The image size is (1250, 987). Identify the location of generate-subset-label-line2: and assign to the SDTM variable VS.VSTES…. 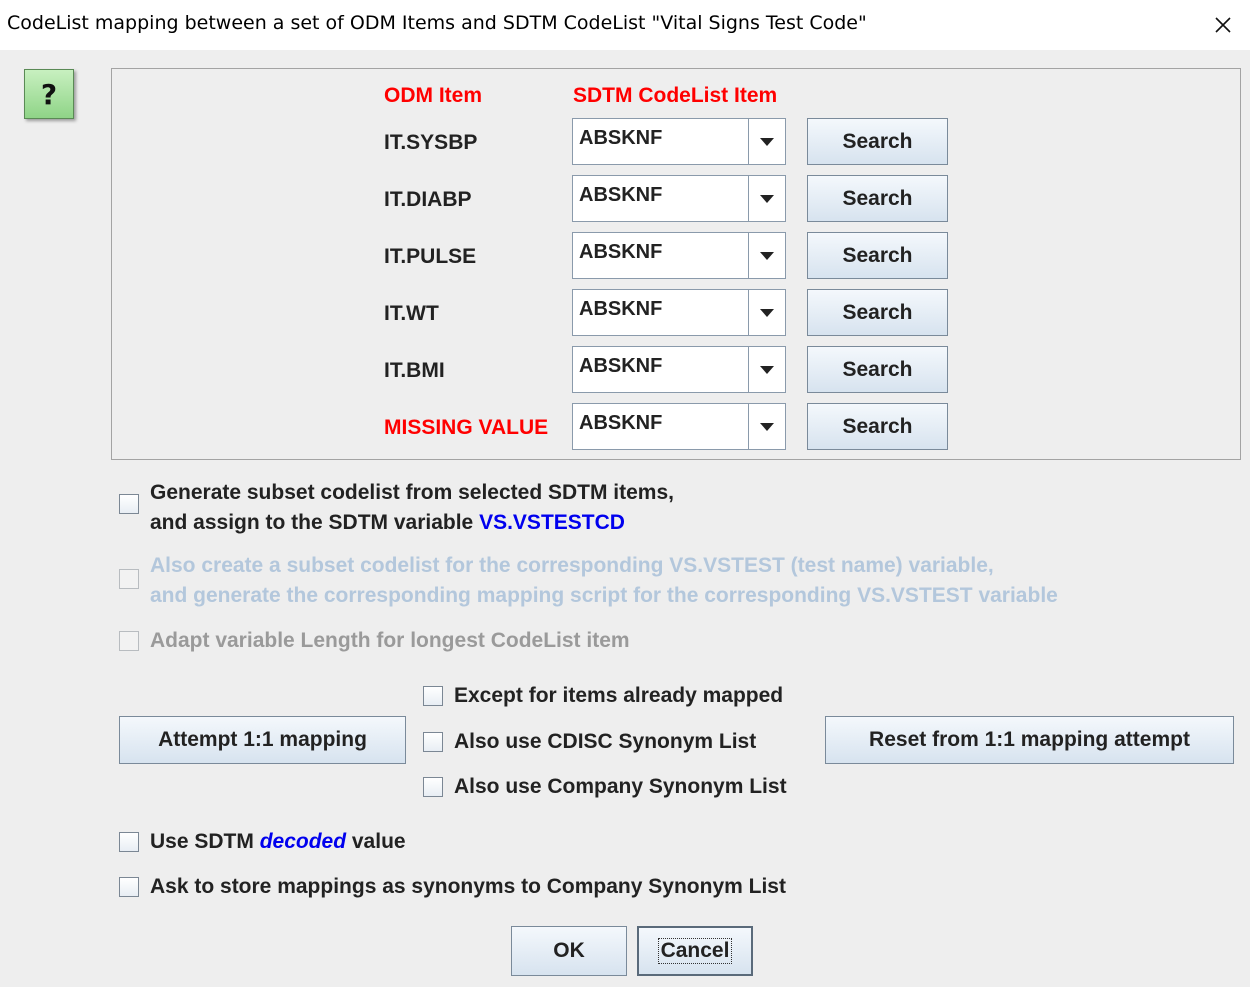
(412, 523).